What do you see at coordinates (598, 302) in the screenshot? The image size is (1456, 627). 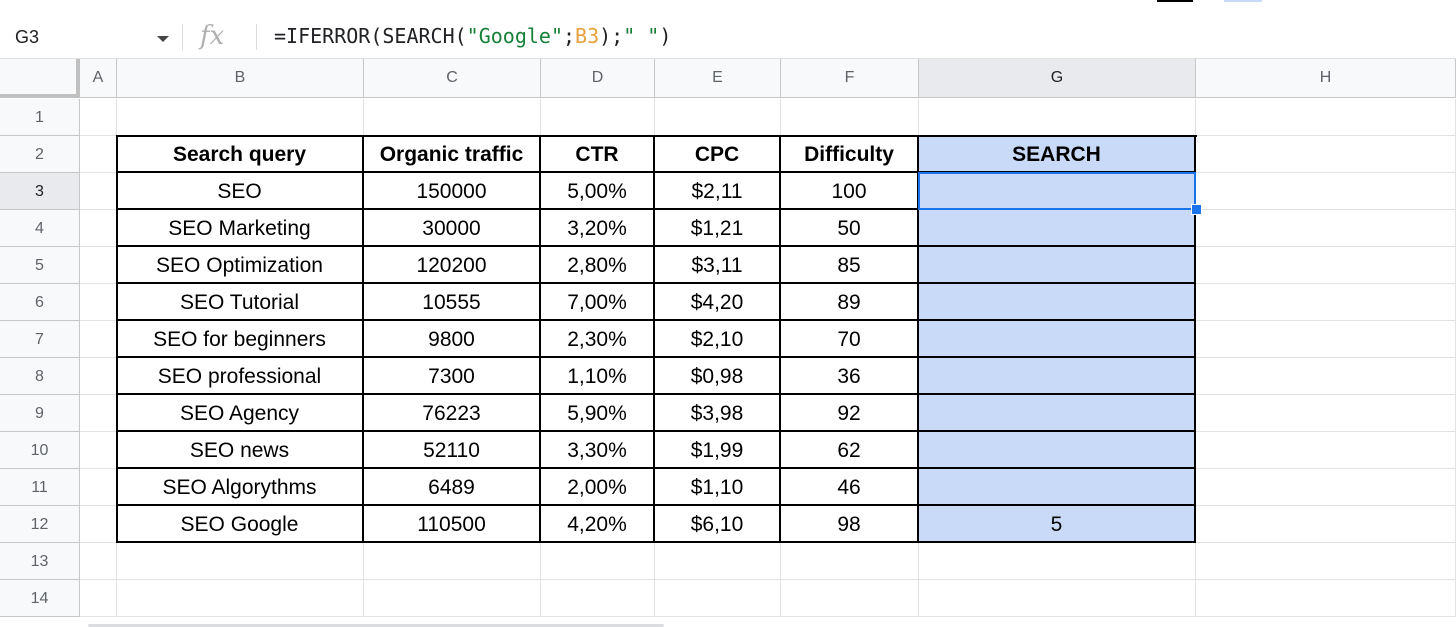 I see `table-cell: 7,00%` at bounding box center [598, 302].